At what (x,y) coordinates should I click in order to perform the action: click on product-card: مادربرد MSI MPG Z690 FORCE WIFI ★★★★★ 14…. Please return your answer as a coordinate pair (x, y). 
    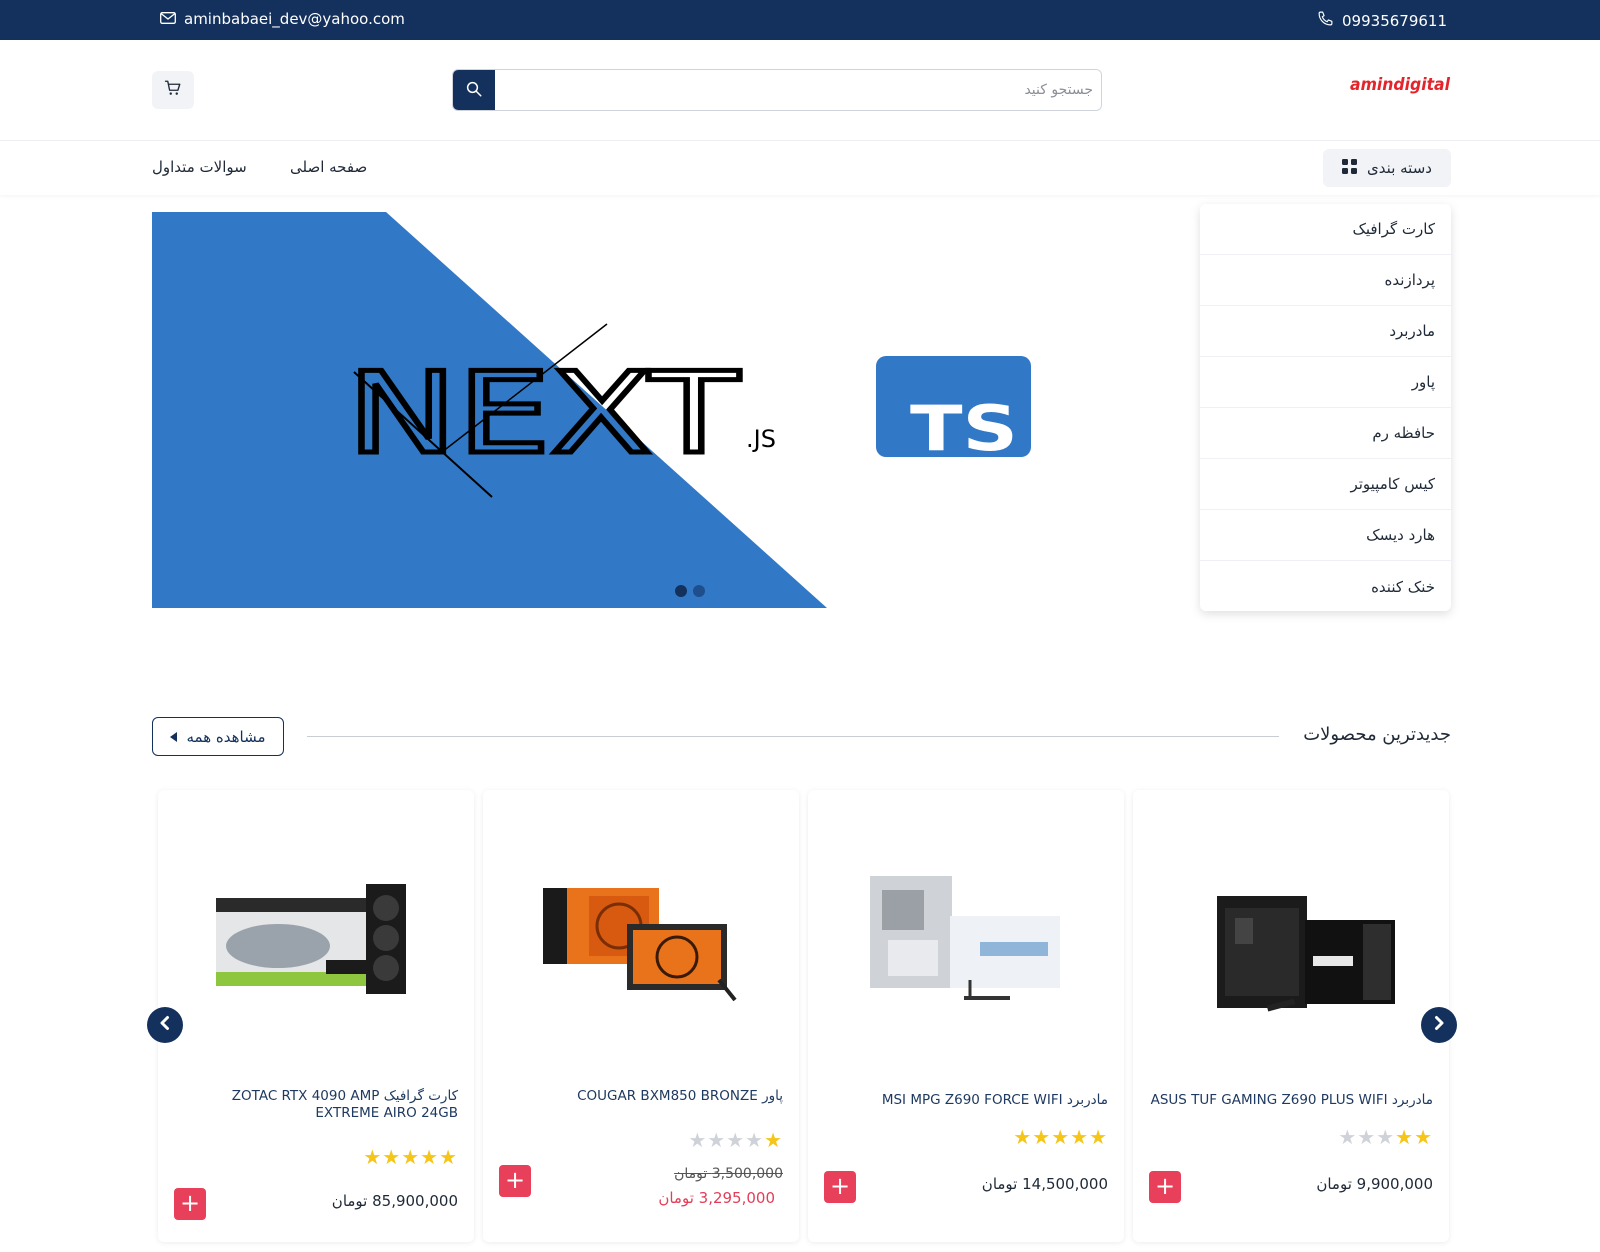
    Looking at the image, I should click on (966, 1016).